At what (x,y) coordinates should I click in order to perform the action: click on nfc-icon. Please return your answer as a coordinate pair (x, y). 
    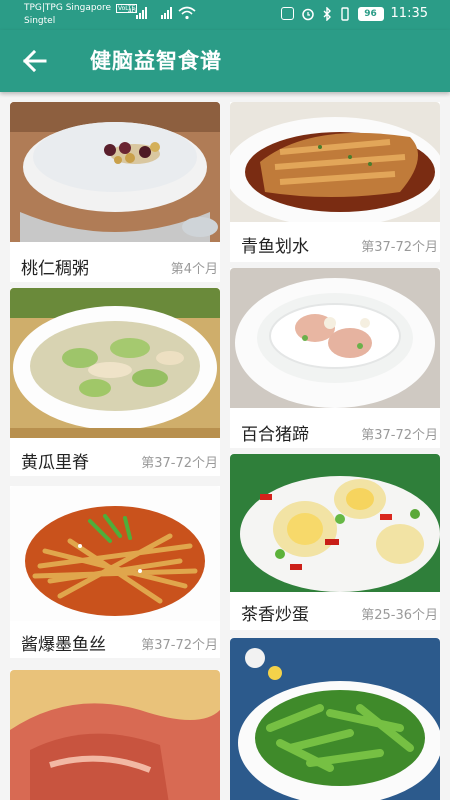
    Looking at the image, I should click on (287, 13).